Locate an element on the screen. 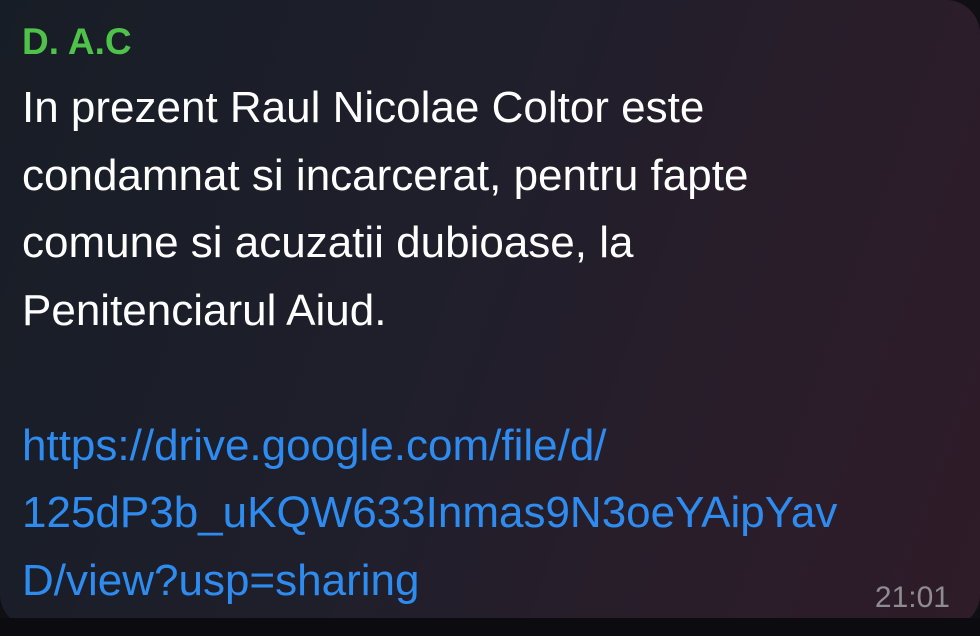  message-text-line: Penitenciarul Aiud. is located at coordinates (204, 310).